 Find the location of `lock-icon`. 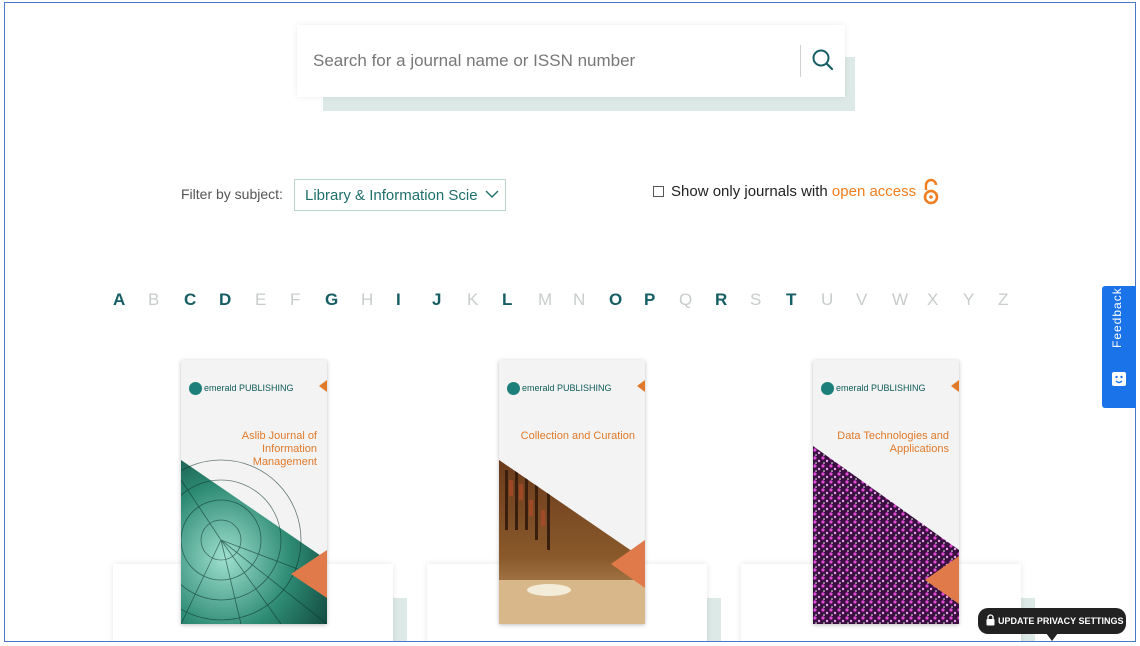

lock-icon is located at coordinates (990, 620).